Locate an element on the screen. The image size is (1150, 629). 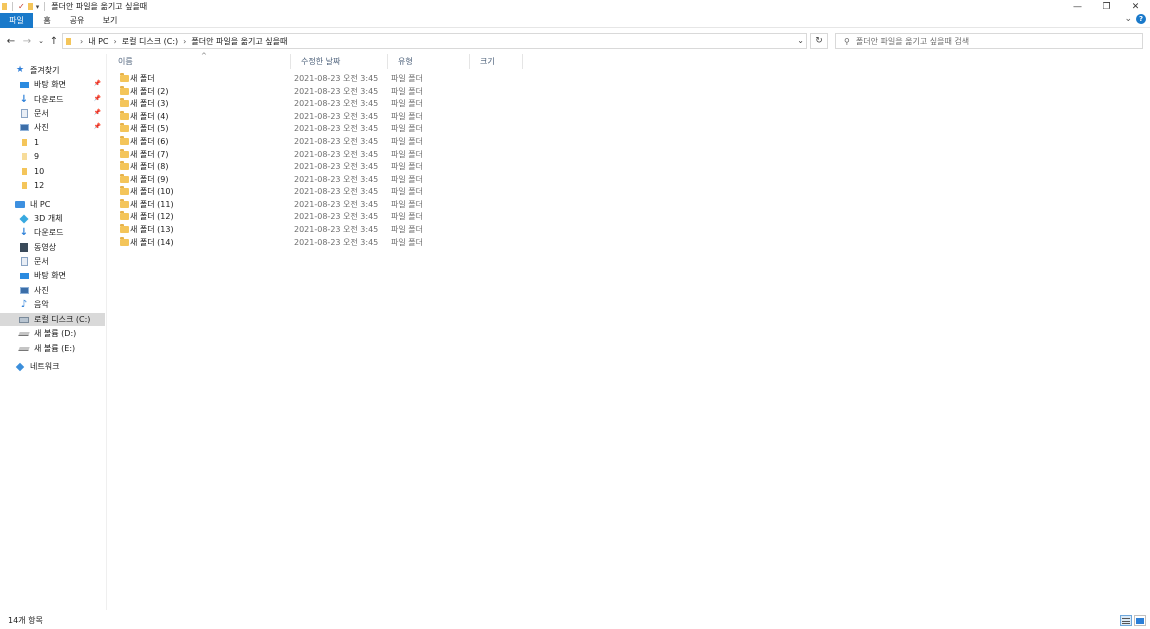
column-header-date-modified: 수정한 날짜 is located at coordinates (339, 61).